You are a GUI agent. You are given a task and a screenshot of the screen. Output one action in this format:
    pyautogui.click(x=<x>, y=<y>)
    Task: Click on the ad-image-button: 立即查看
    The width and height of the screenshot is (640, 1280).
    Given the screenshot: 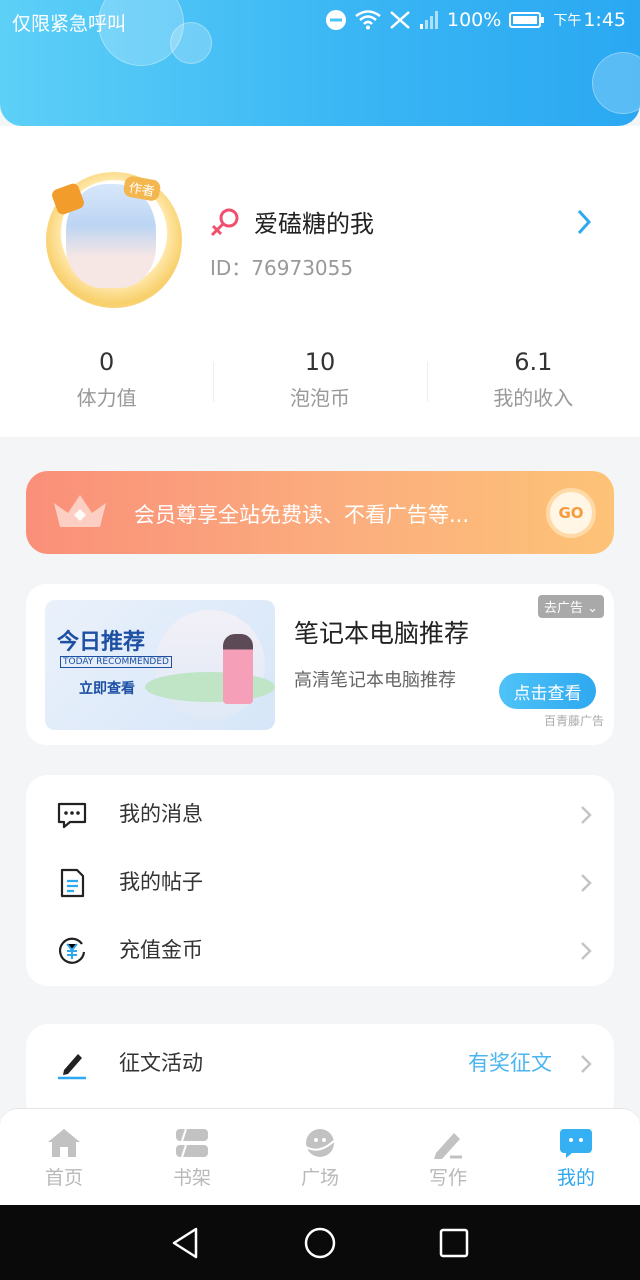 What is the action you would take?
    pyautogui.click(x=107, y=689)
    